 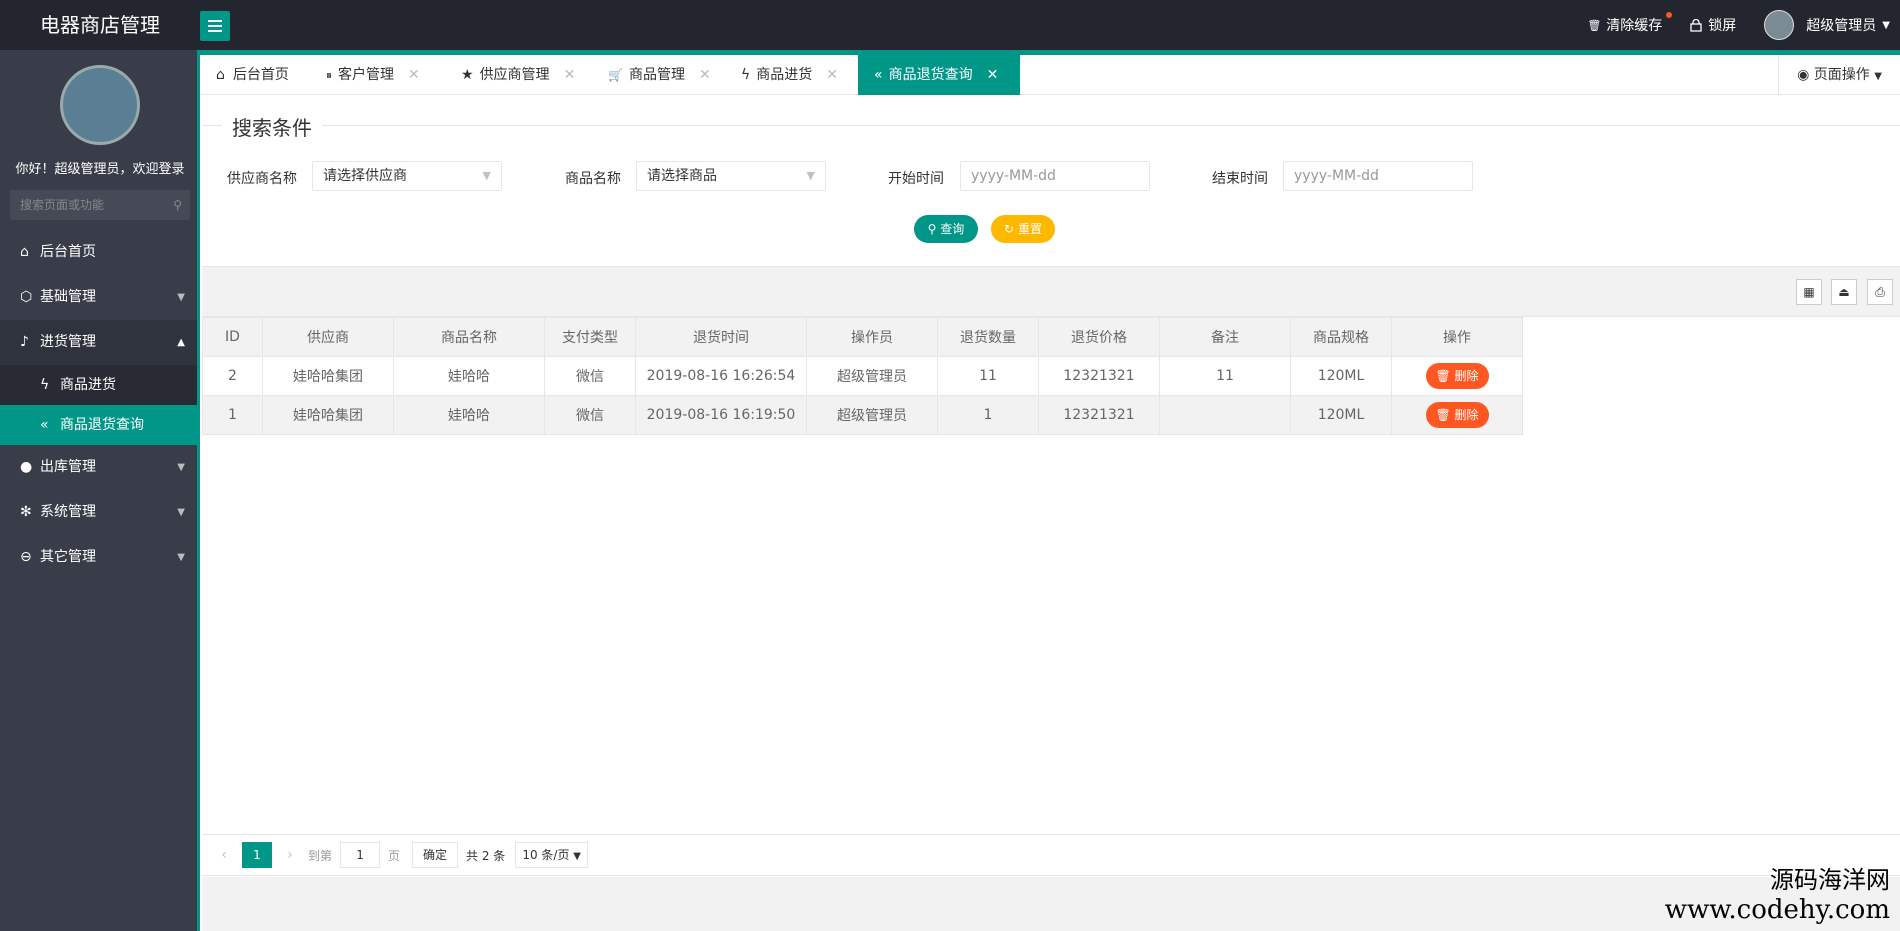 What do you see at coordinates (68, 512) in the screenshot?
I see `sidebar-item-label: 系统管理` at bounding box center [68, 512].